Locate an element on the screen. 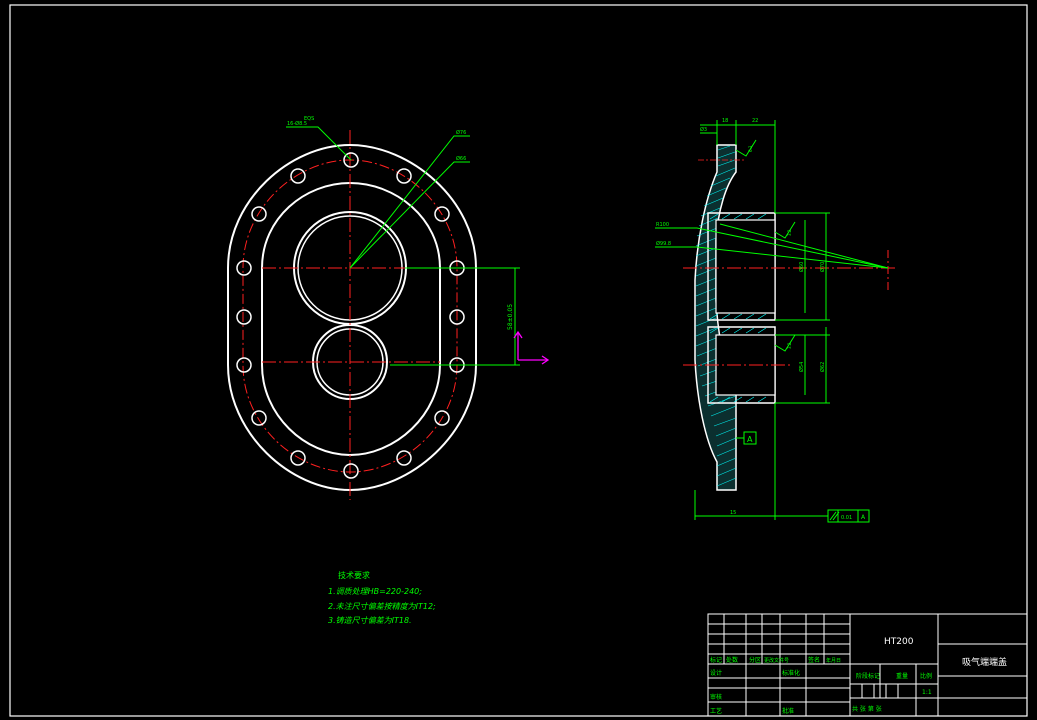  tb-approve: 批准 is located at coordinates (788, 711).